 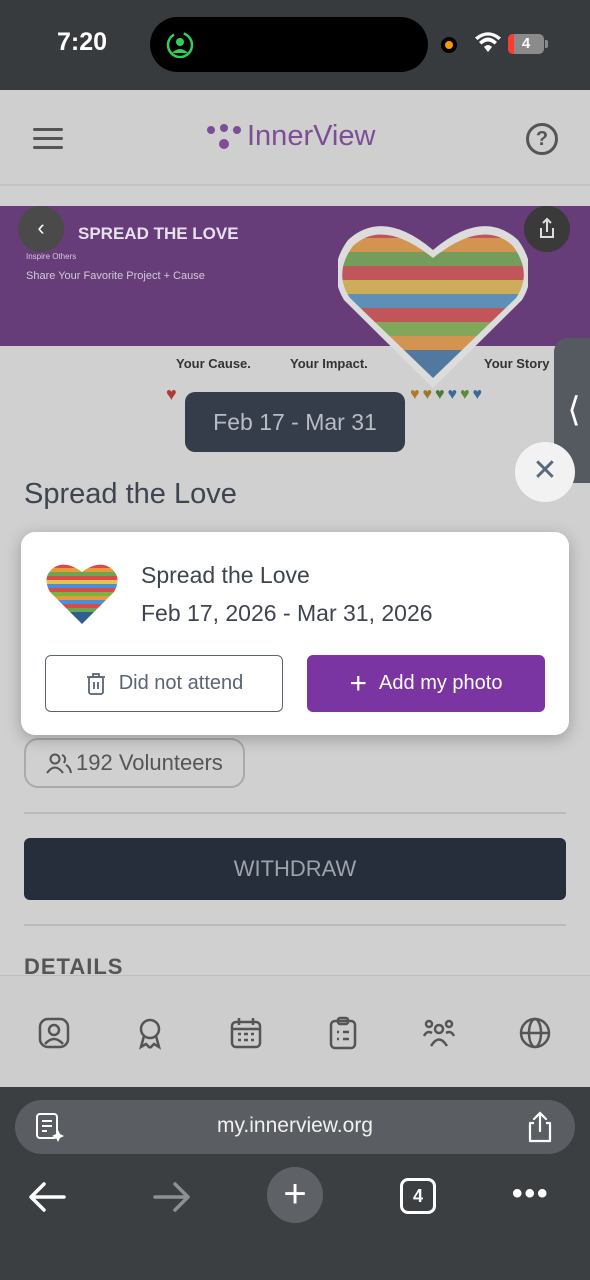 What do you see at coordinates (545, 472) in the screenshot?
I see `close-icon: ✕` at bounding box center [545, 472].